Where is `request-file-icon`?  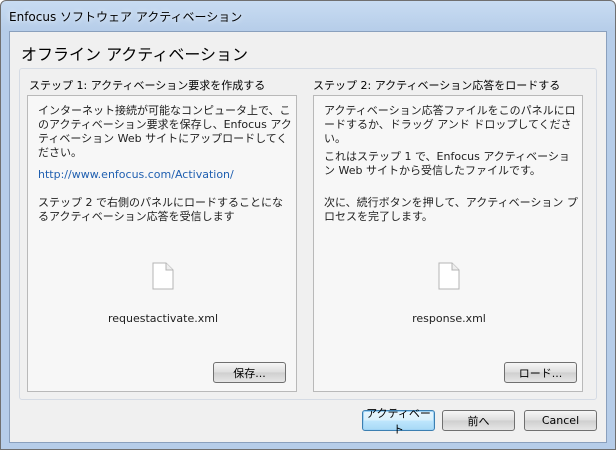 request-file-icon is located at coordinates (163, 276).